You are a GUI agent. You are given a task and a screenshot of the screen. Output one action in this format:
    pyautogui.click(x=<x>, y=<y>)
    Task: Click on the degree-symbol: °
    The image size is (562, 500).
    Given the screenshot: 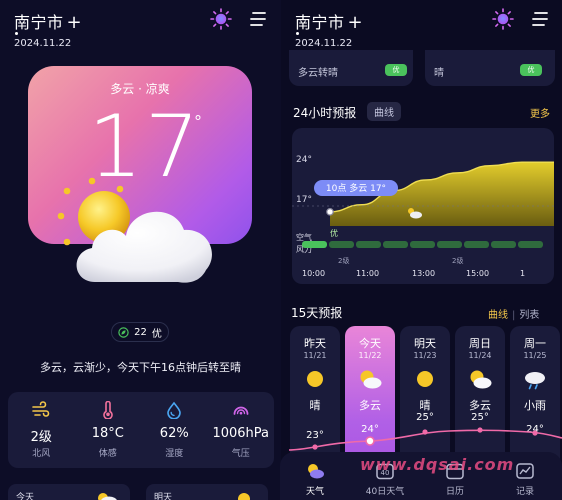 What is the action you would take?
    pyautogui.click(x=198, y=121)
    